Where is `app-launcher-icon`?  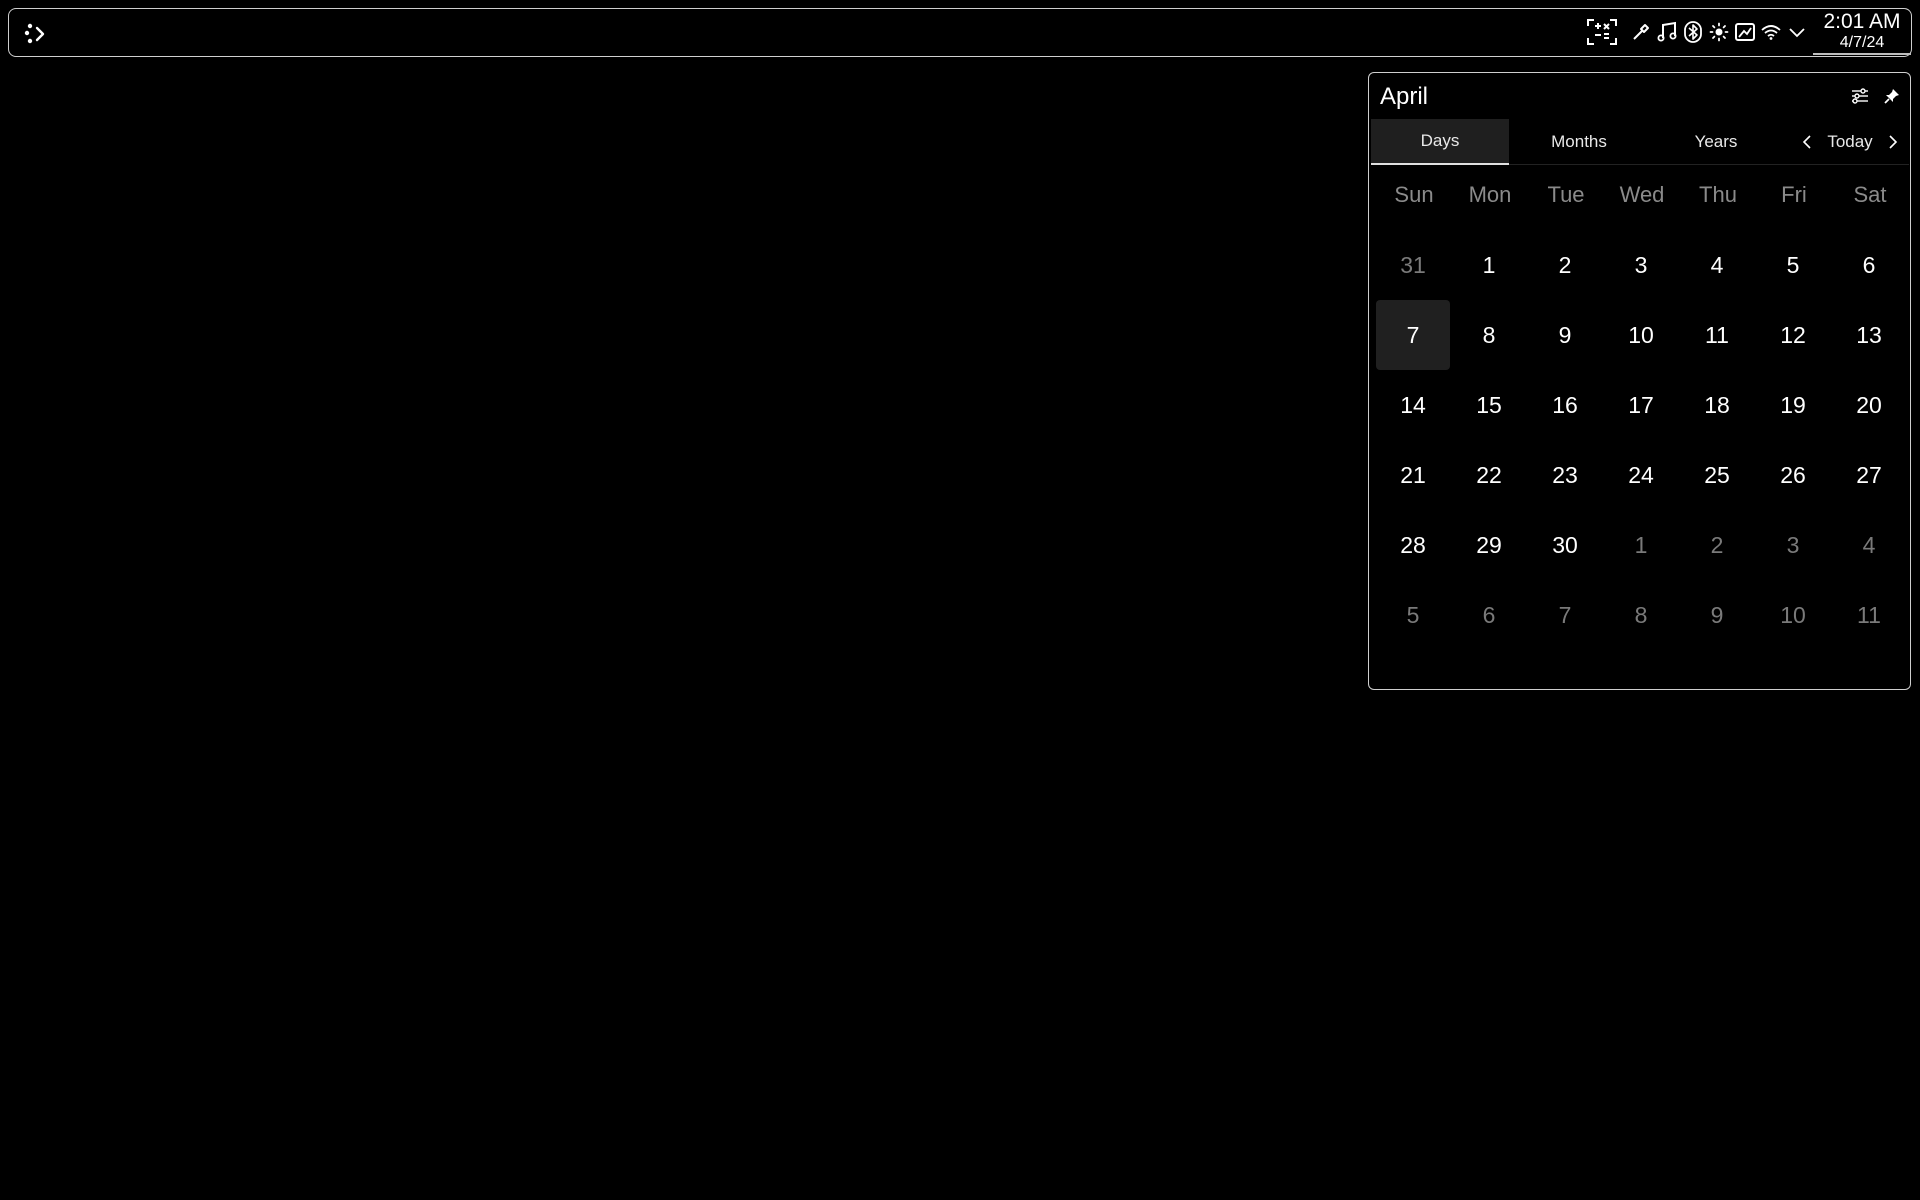
app-launcher-icon is located at coordinates (36, 34).